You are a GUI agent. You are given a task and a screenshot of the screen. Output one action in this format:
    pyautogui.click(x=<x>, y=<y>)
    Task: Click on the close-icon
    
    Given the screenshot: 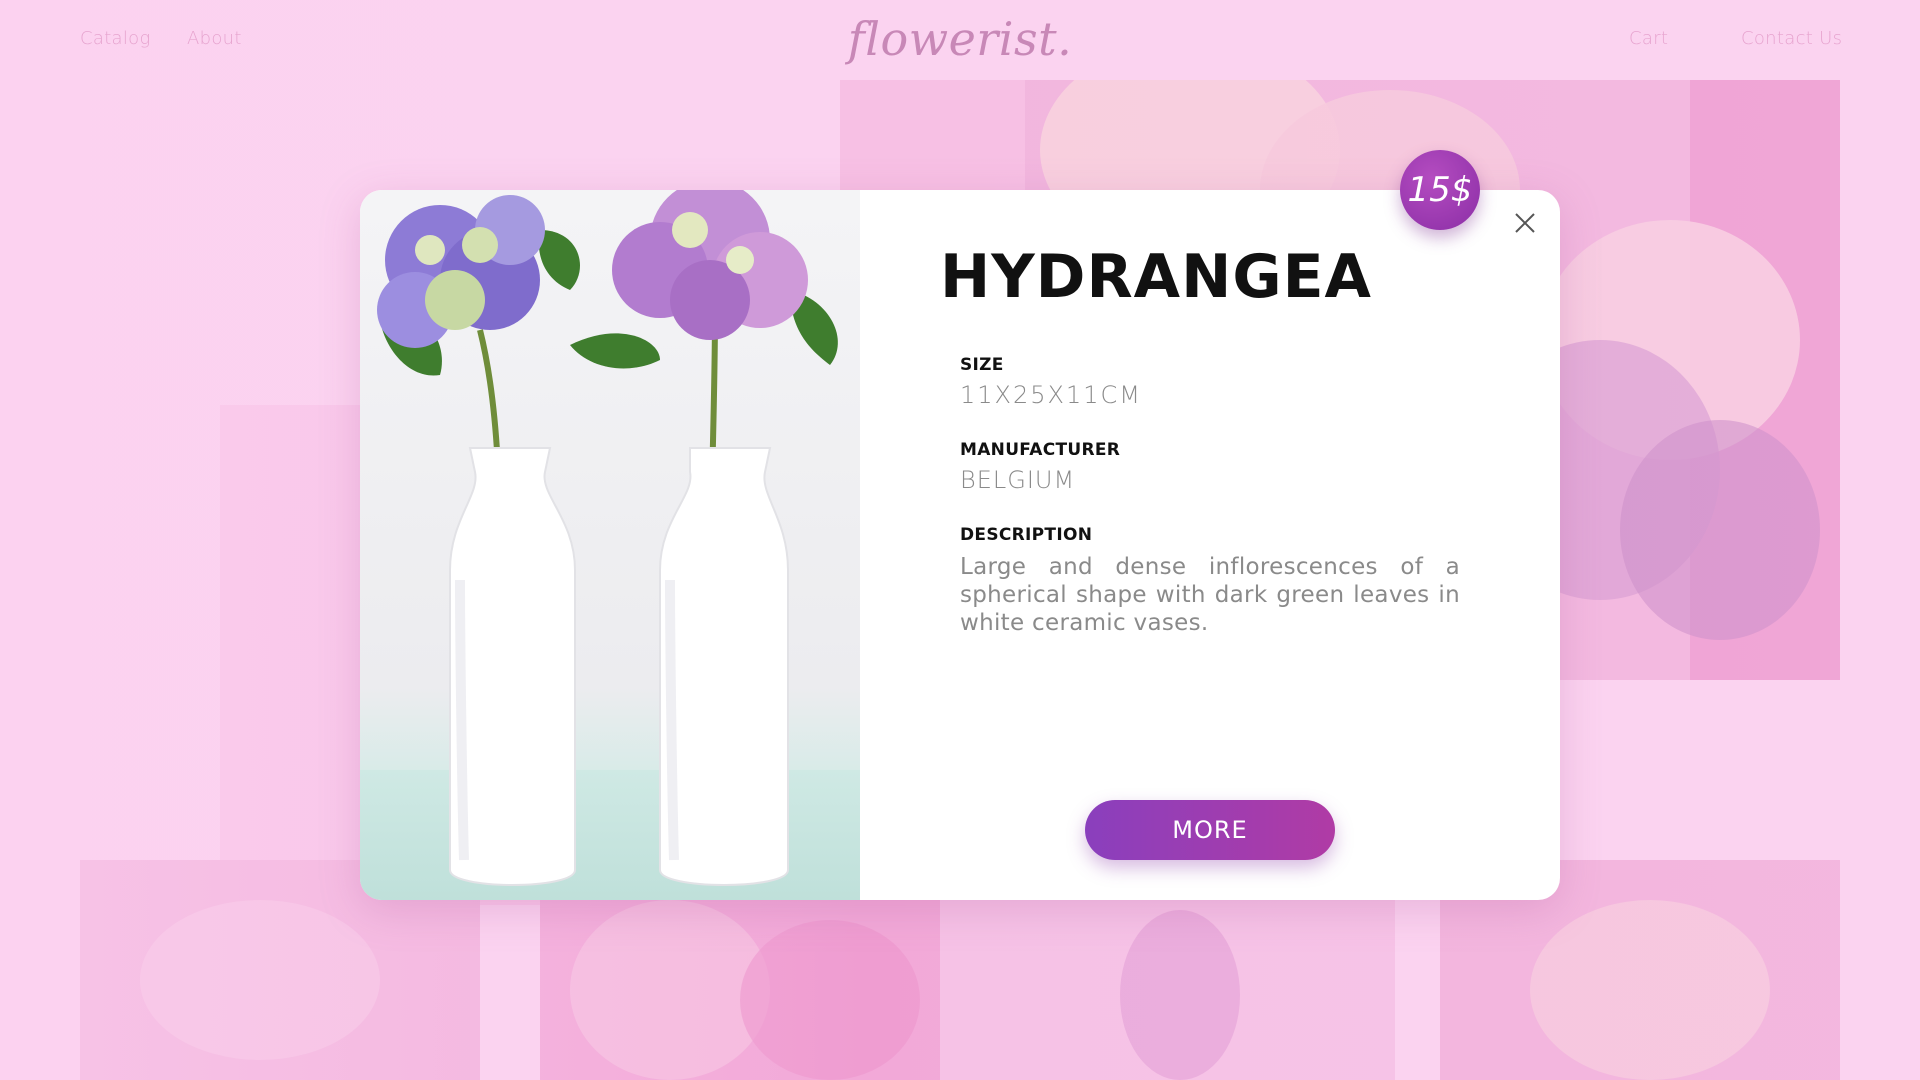 What is the action you would take?
    pyautogui.click(x=1525, y=223)
    